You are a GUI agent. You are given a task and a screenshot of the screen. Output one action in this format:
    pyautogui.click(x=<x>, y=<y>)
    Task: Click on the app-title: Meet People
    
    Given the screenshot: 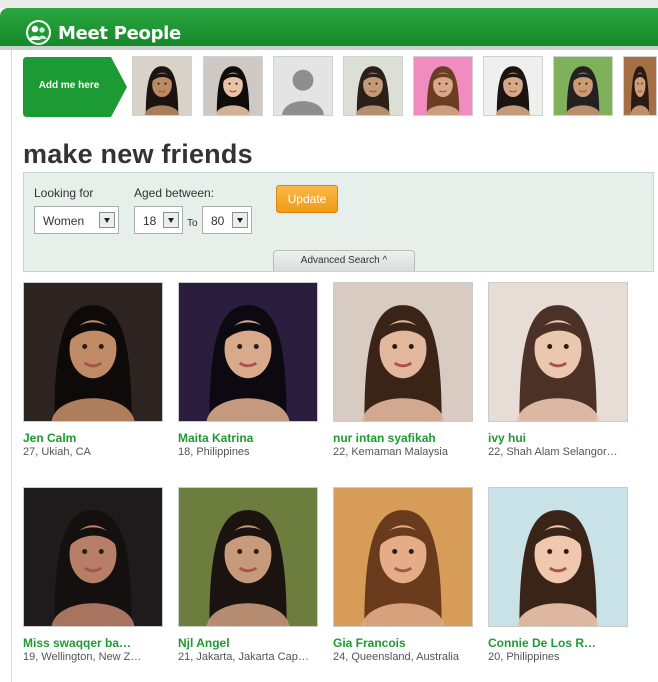 What is the action you would take?
    pyautogui.click(x=119, y=33)
    